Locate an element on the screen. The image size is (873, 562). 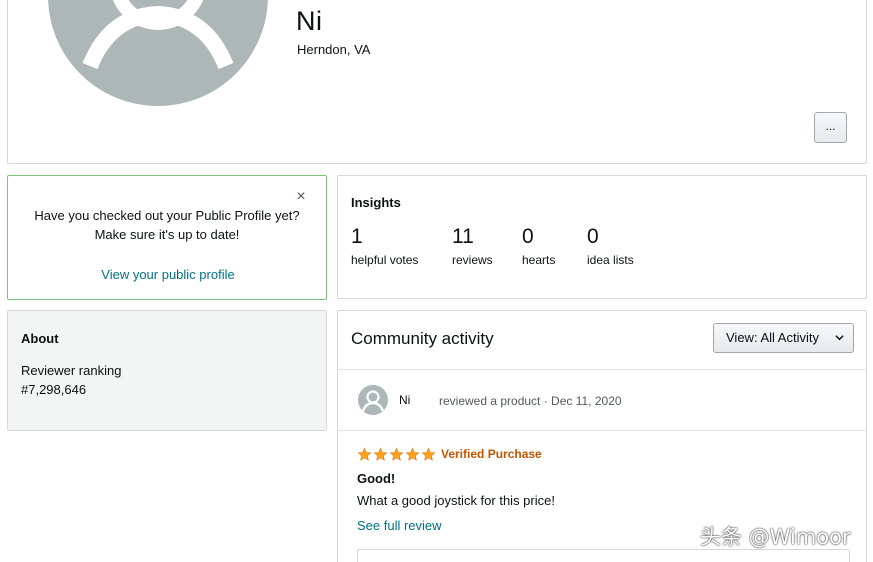
review-title: Good! is located at coordinates (376, 478).